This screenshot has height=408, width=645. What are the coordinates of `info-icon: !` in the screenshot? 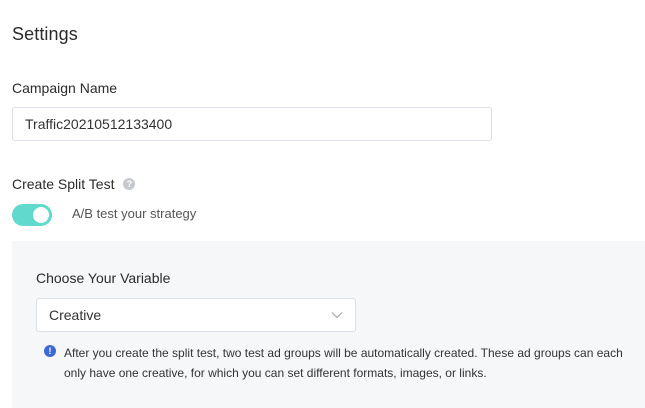 It's located at (50, 351).